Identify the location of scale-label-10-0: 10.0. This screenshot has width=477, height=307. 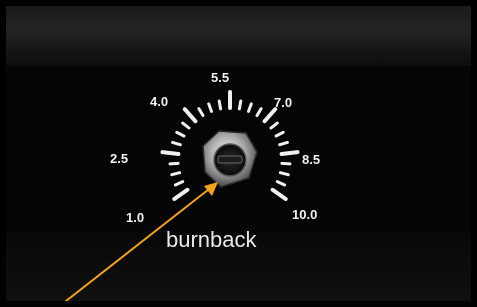
(304, 214).